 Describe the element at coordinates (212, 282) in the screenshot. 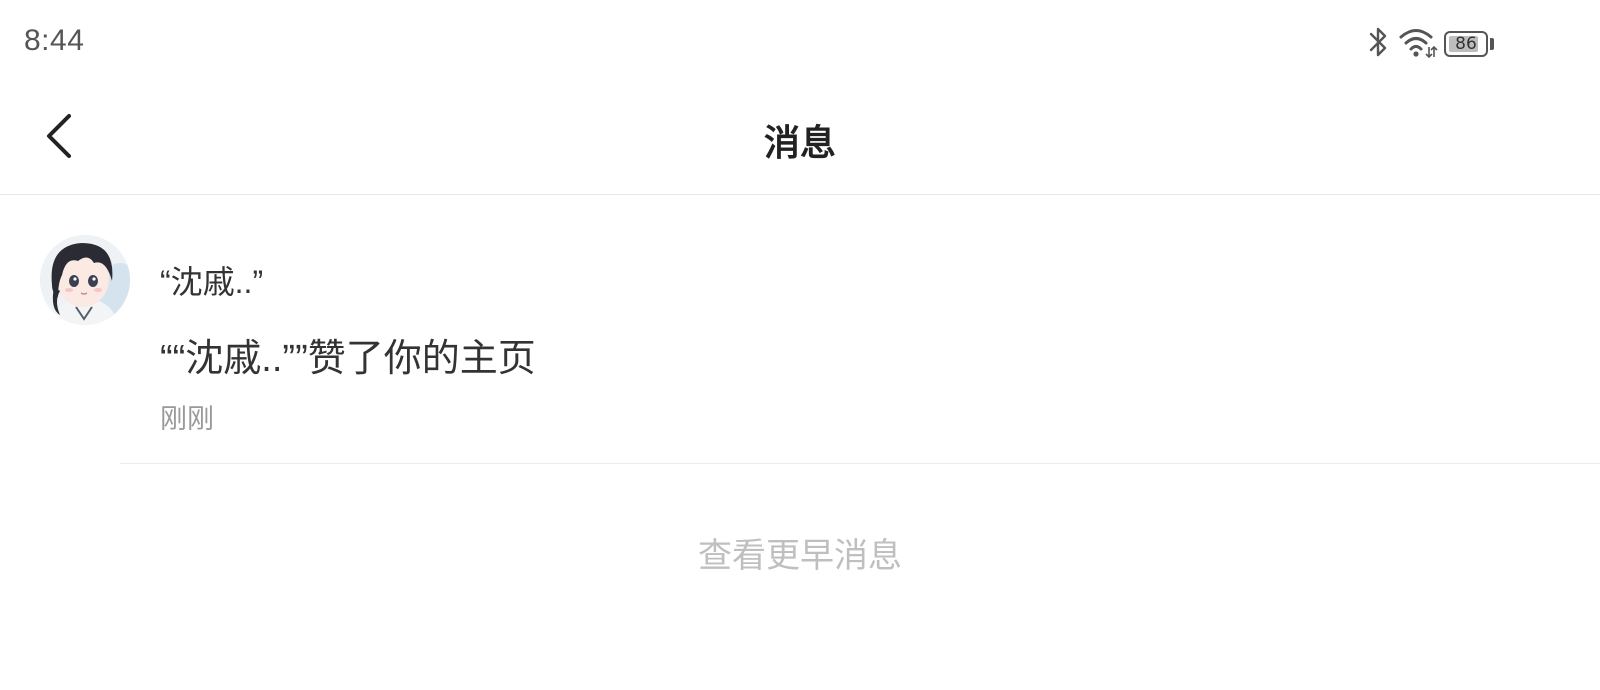

I see `message-sender: “沈戚..”` at that location.